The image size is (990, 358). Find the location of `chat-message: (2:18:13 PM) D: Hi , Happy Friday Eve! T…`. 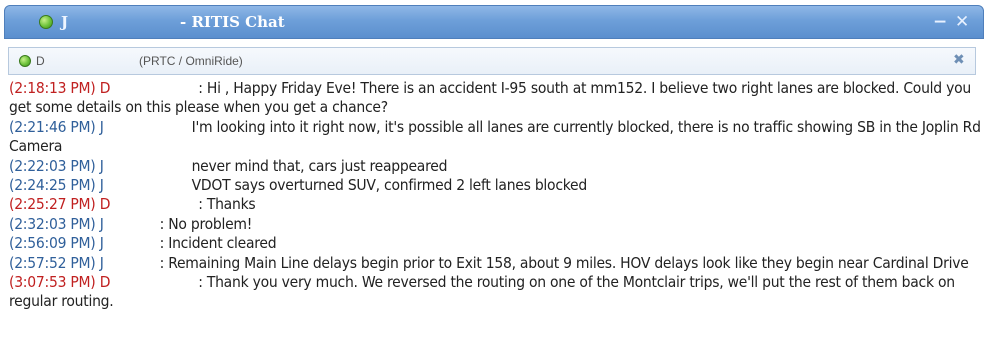

chat-message: (2:18:13 PM) D: Hi , Happy Friday Eve! T… is located at coordinates (496, 98).